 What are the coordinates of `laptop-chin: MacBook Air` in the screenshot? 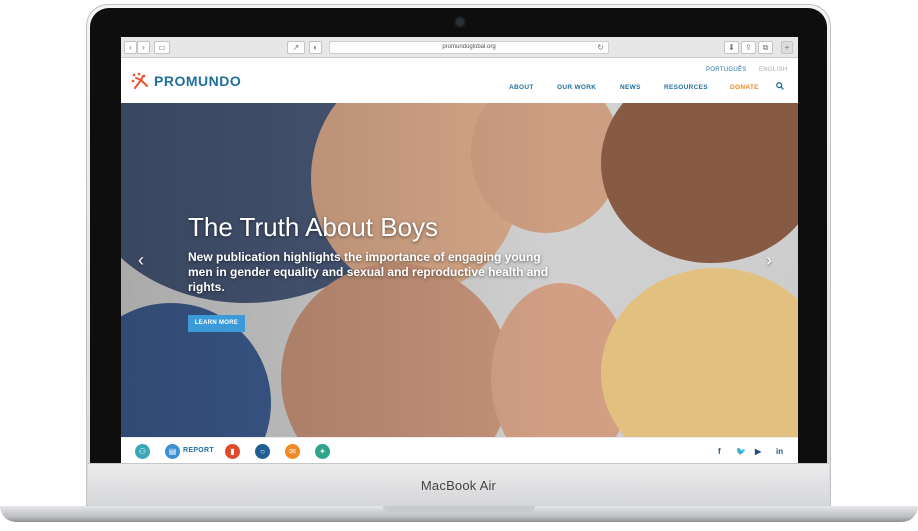 It's located at (458, 485).